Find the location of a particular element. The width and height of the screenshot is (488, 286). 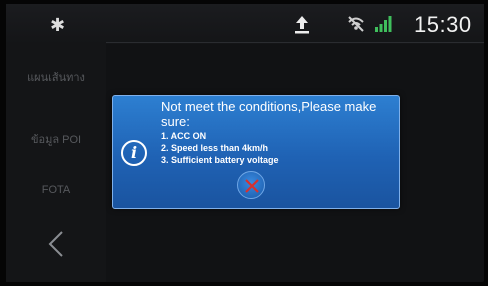

close-icon is located at coordinates (252, 186).